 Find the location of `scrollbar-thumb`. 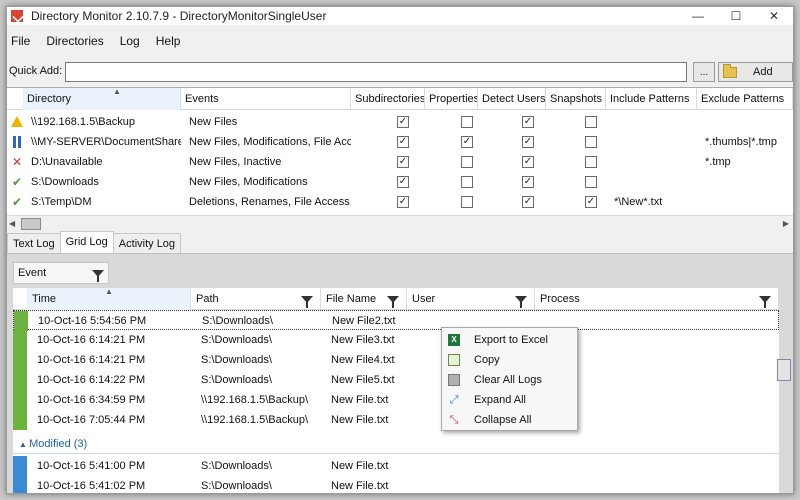

scrollbar-thumb is located at coordinates (31, 224).